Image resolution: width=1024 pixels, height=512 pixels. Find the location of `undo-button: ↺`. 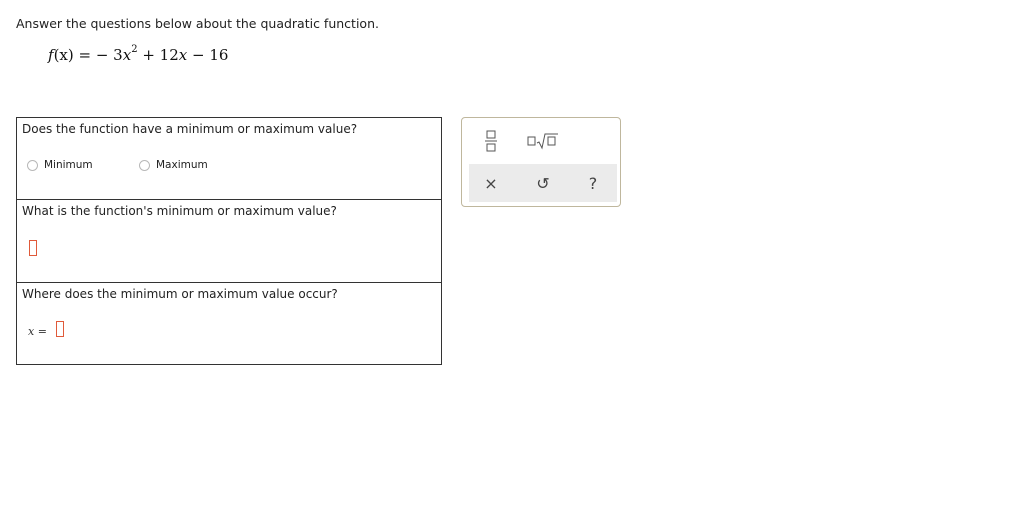

undo-button: ↺ is located at coordinates (543, 183).